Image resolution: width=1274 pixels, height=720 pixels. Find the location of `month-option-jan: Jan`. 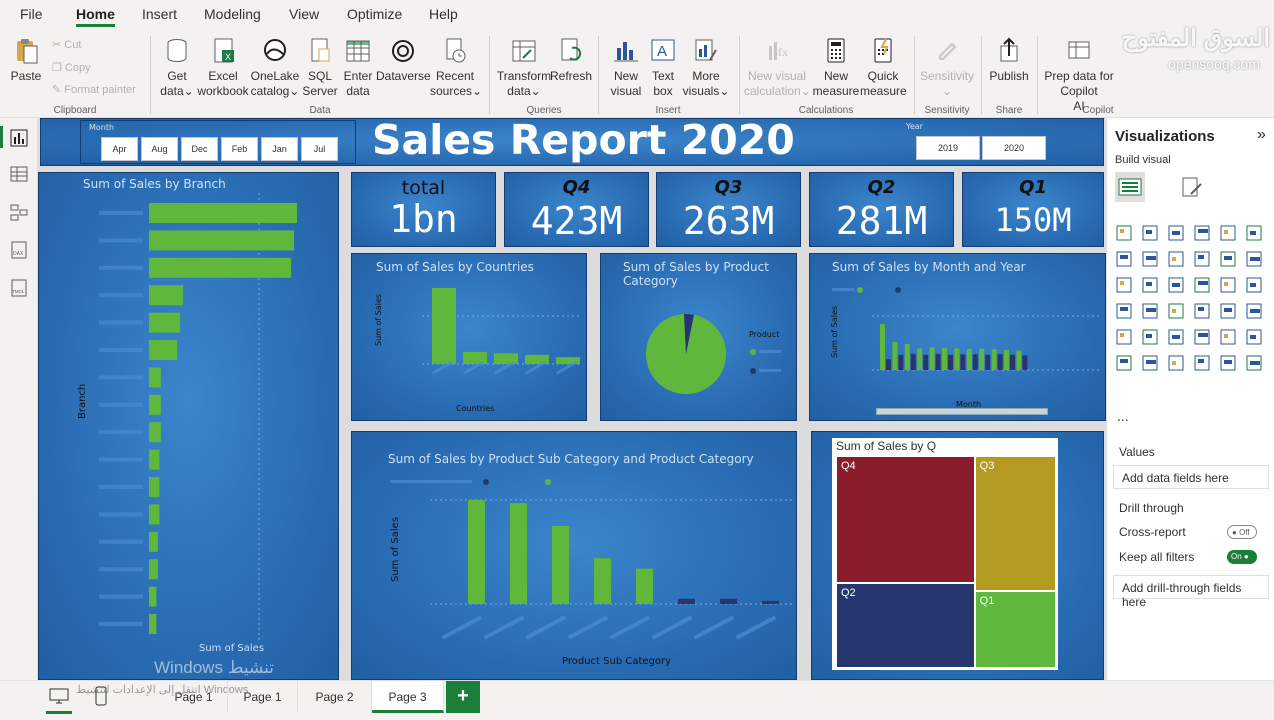

month-option-jan: Jan is located at coordinates (279, 149).